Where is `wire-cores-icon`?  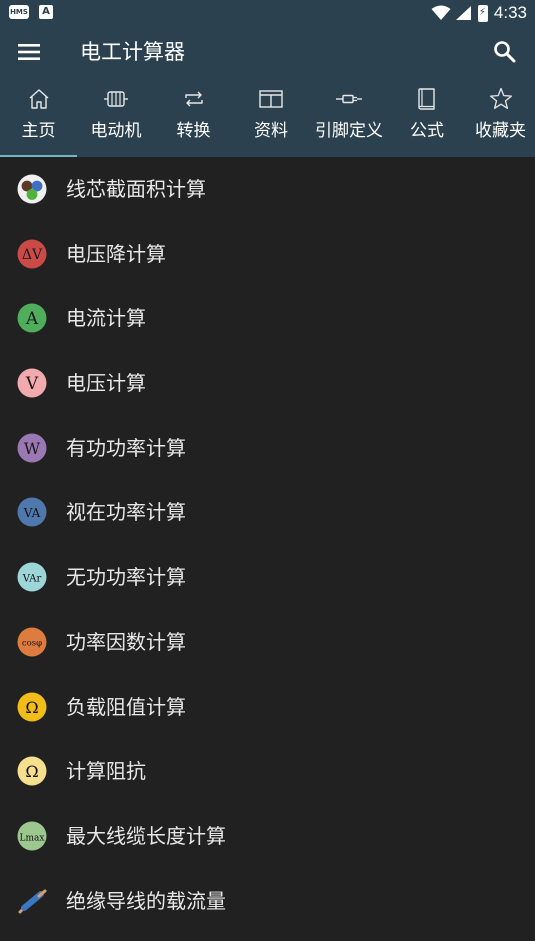
wire-cores-icon is located at coordinates (32, 189).